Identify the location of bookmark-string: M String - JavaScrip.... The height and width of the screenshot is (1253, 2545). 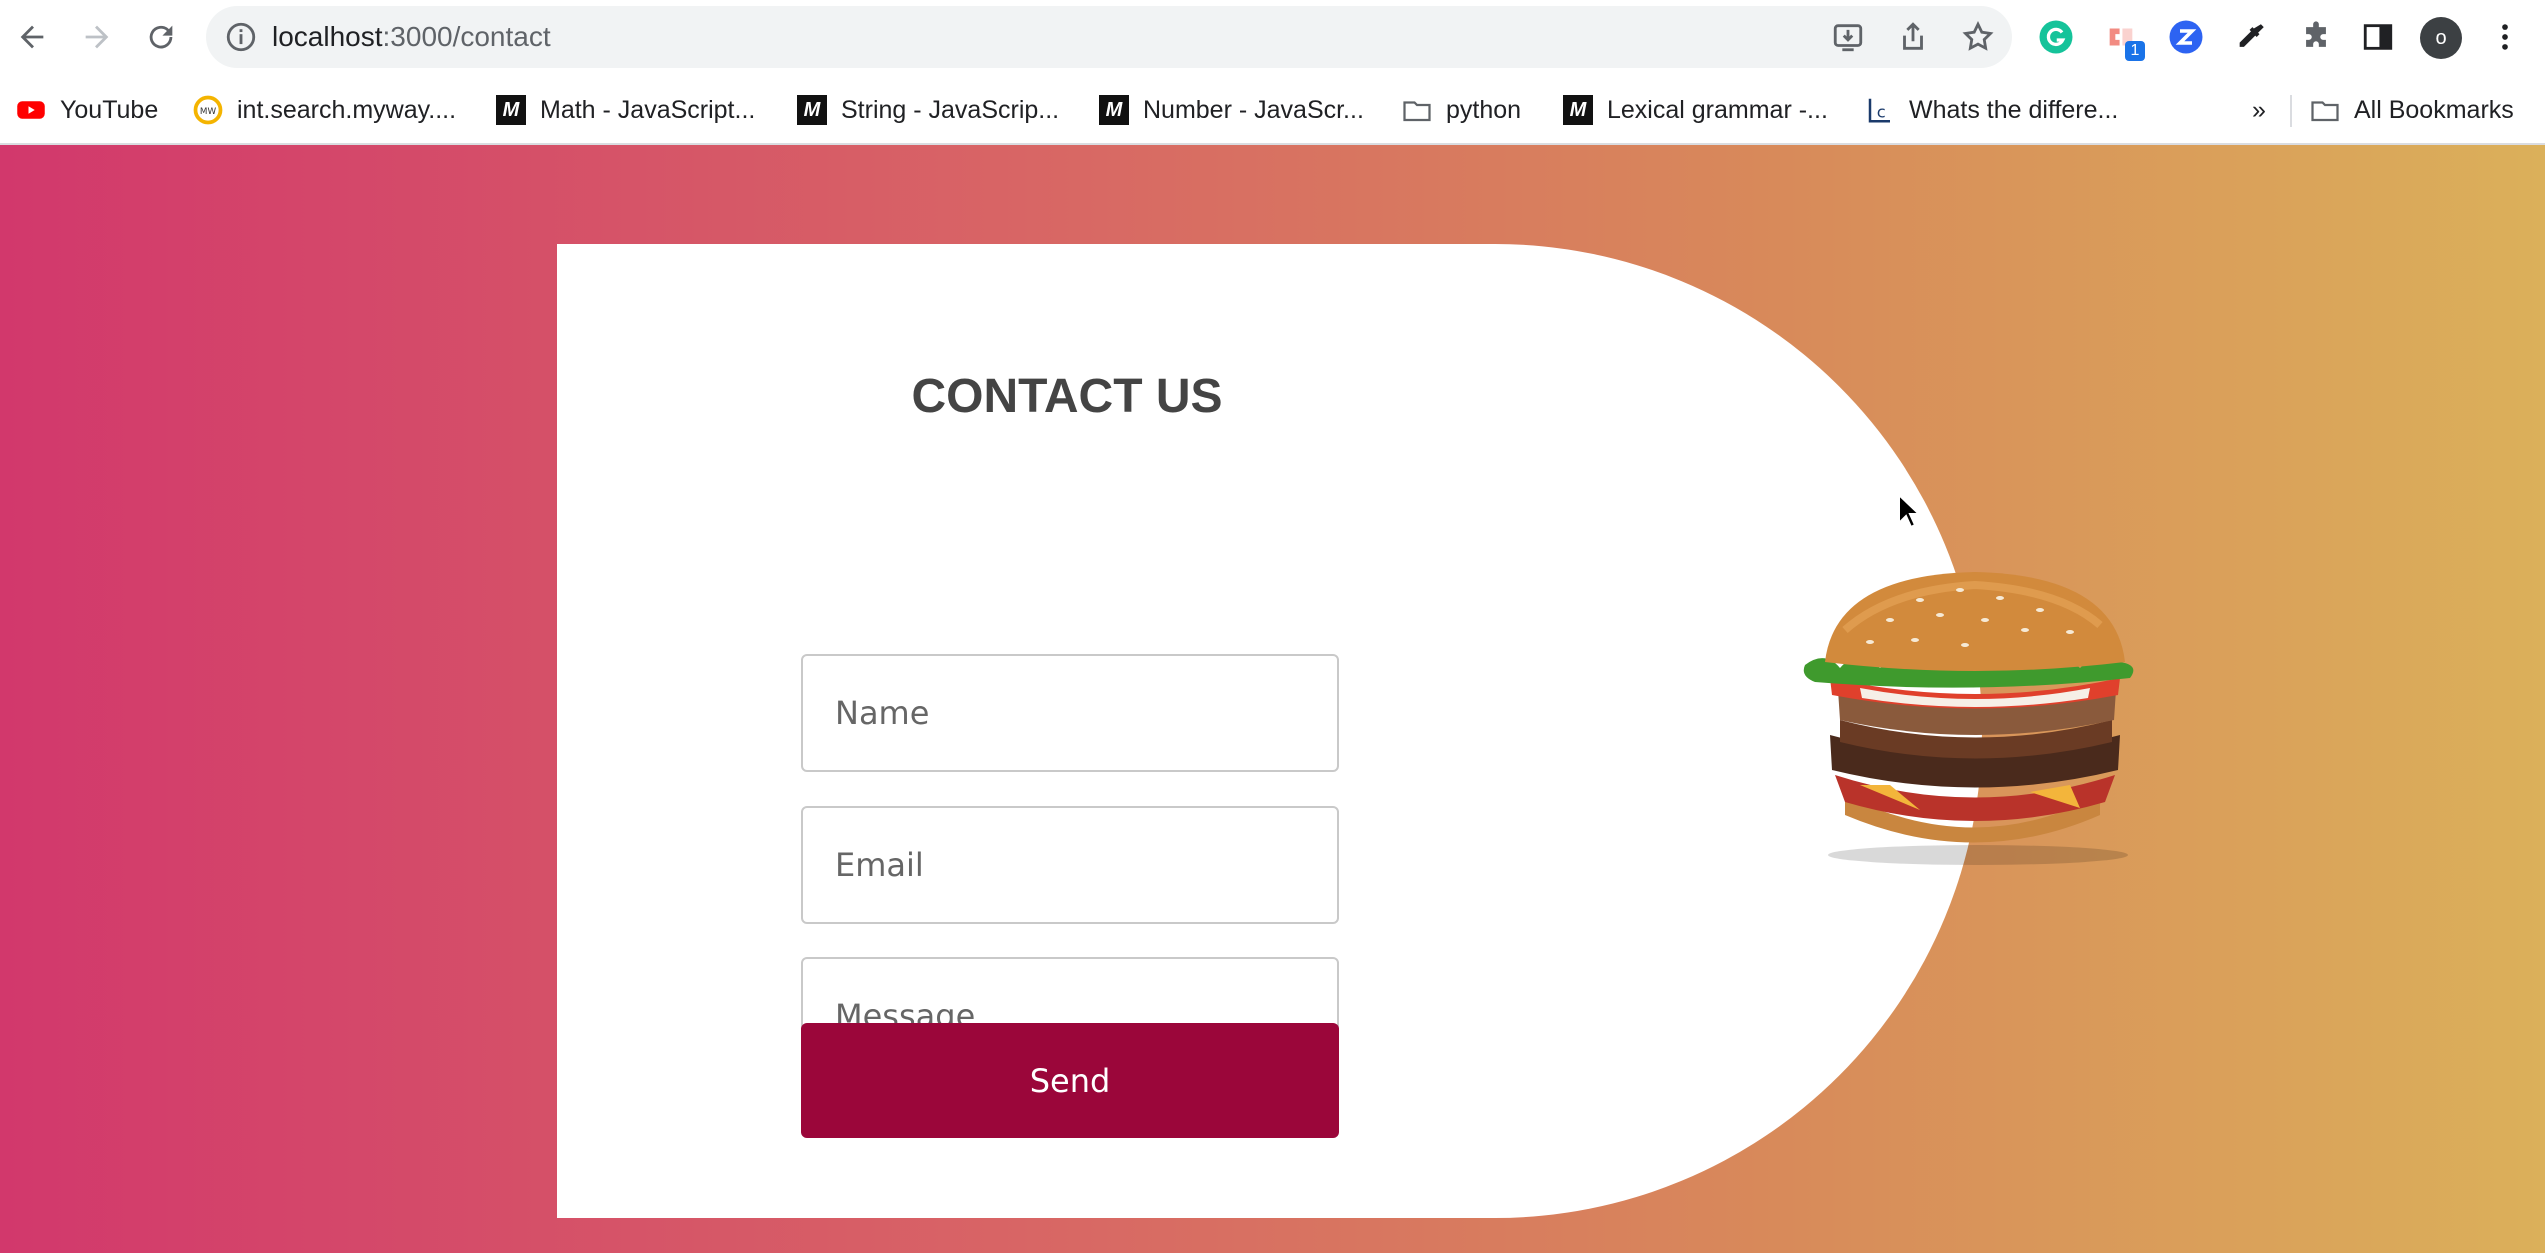
(928, 110).